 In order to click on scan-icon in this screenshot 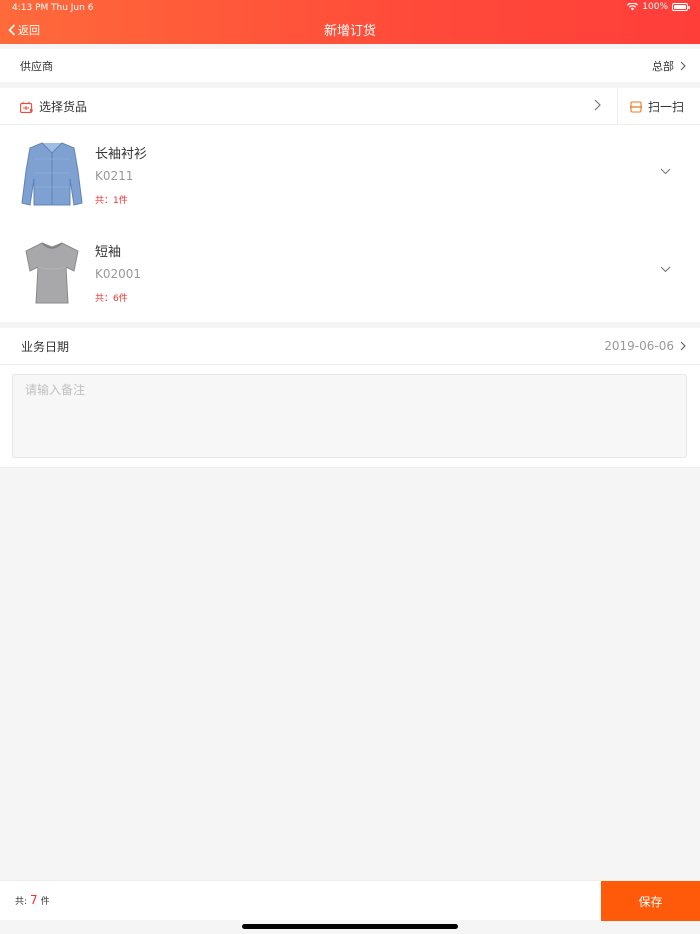, I will do `click(636, 106)`.